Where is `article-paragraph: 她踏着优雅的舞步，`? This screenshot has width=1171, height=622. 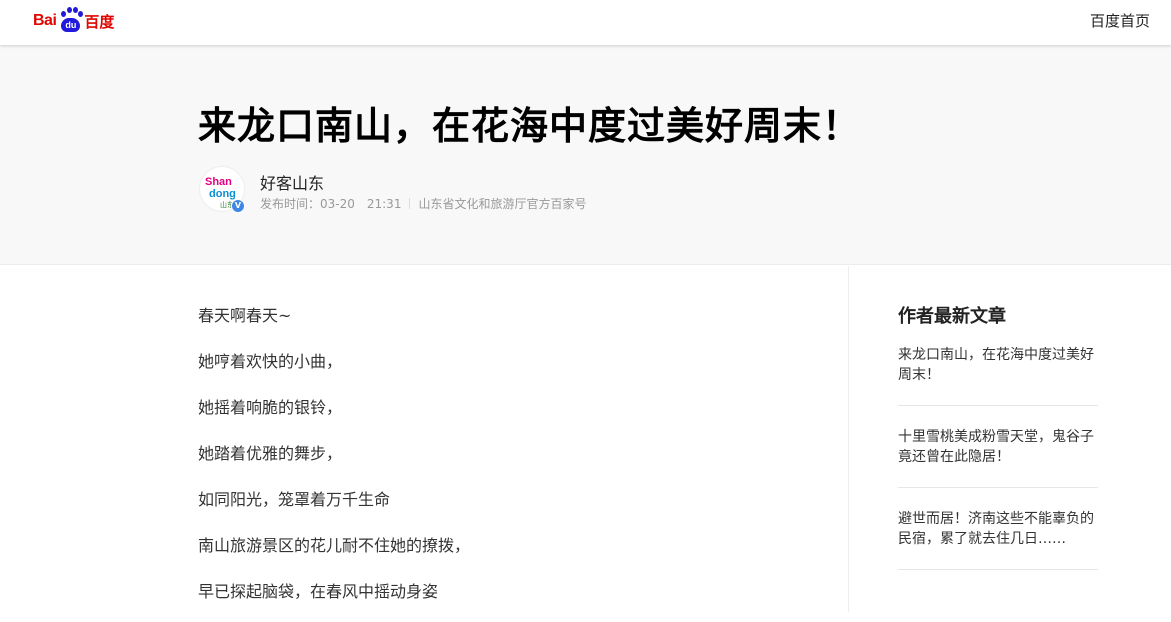 article-paragraph: 她踏着优雅的舞步， is located at coordinates (270, 453).